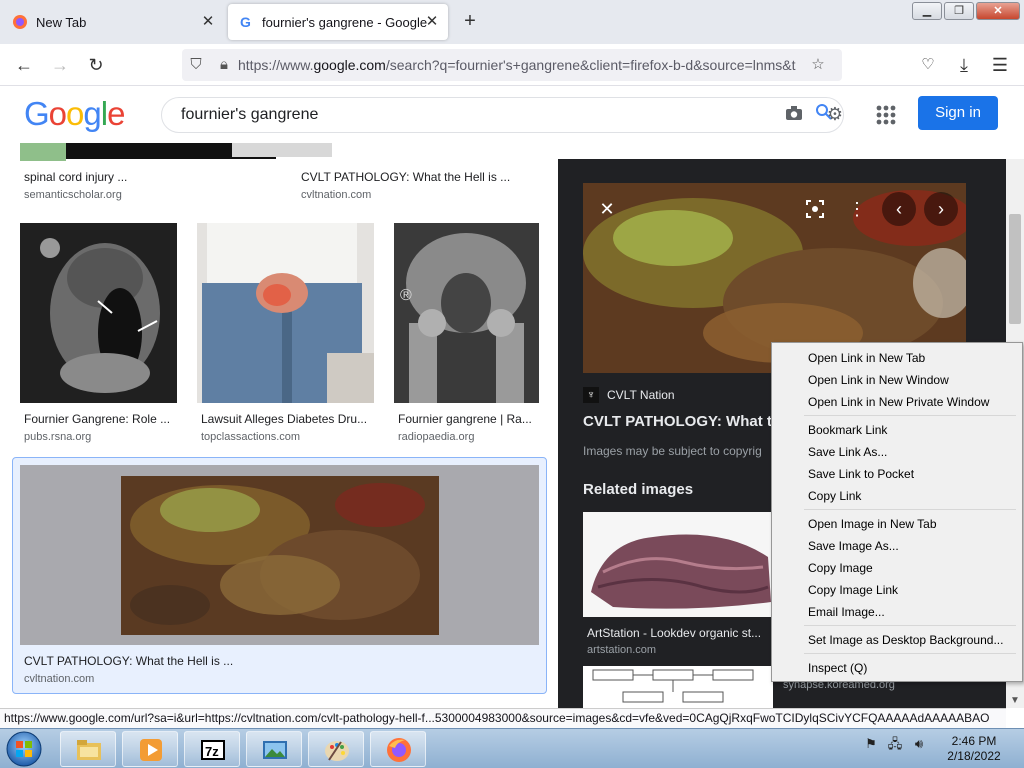 This screenshot has height=768, width=1024. I want to click on taskbar-paint, so click(336, 749).